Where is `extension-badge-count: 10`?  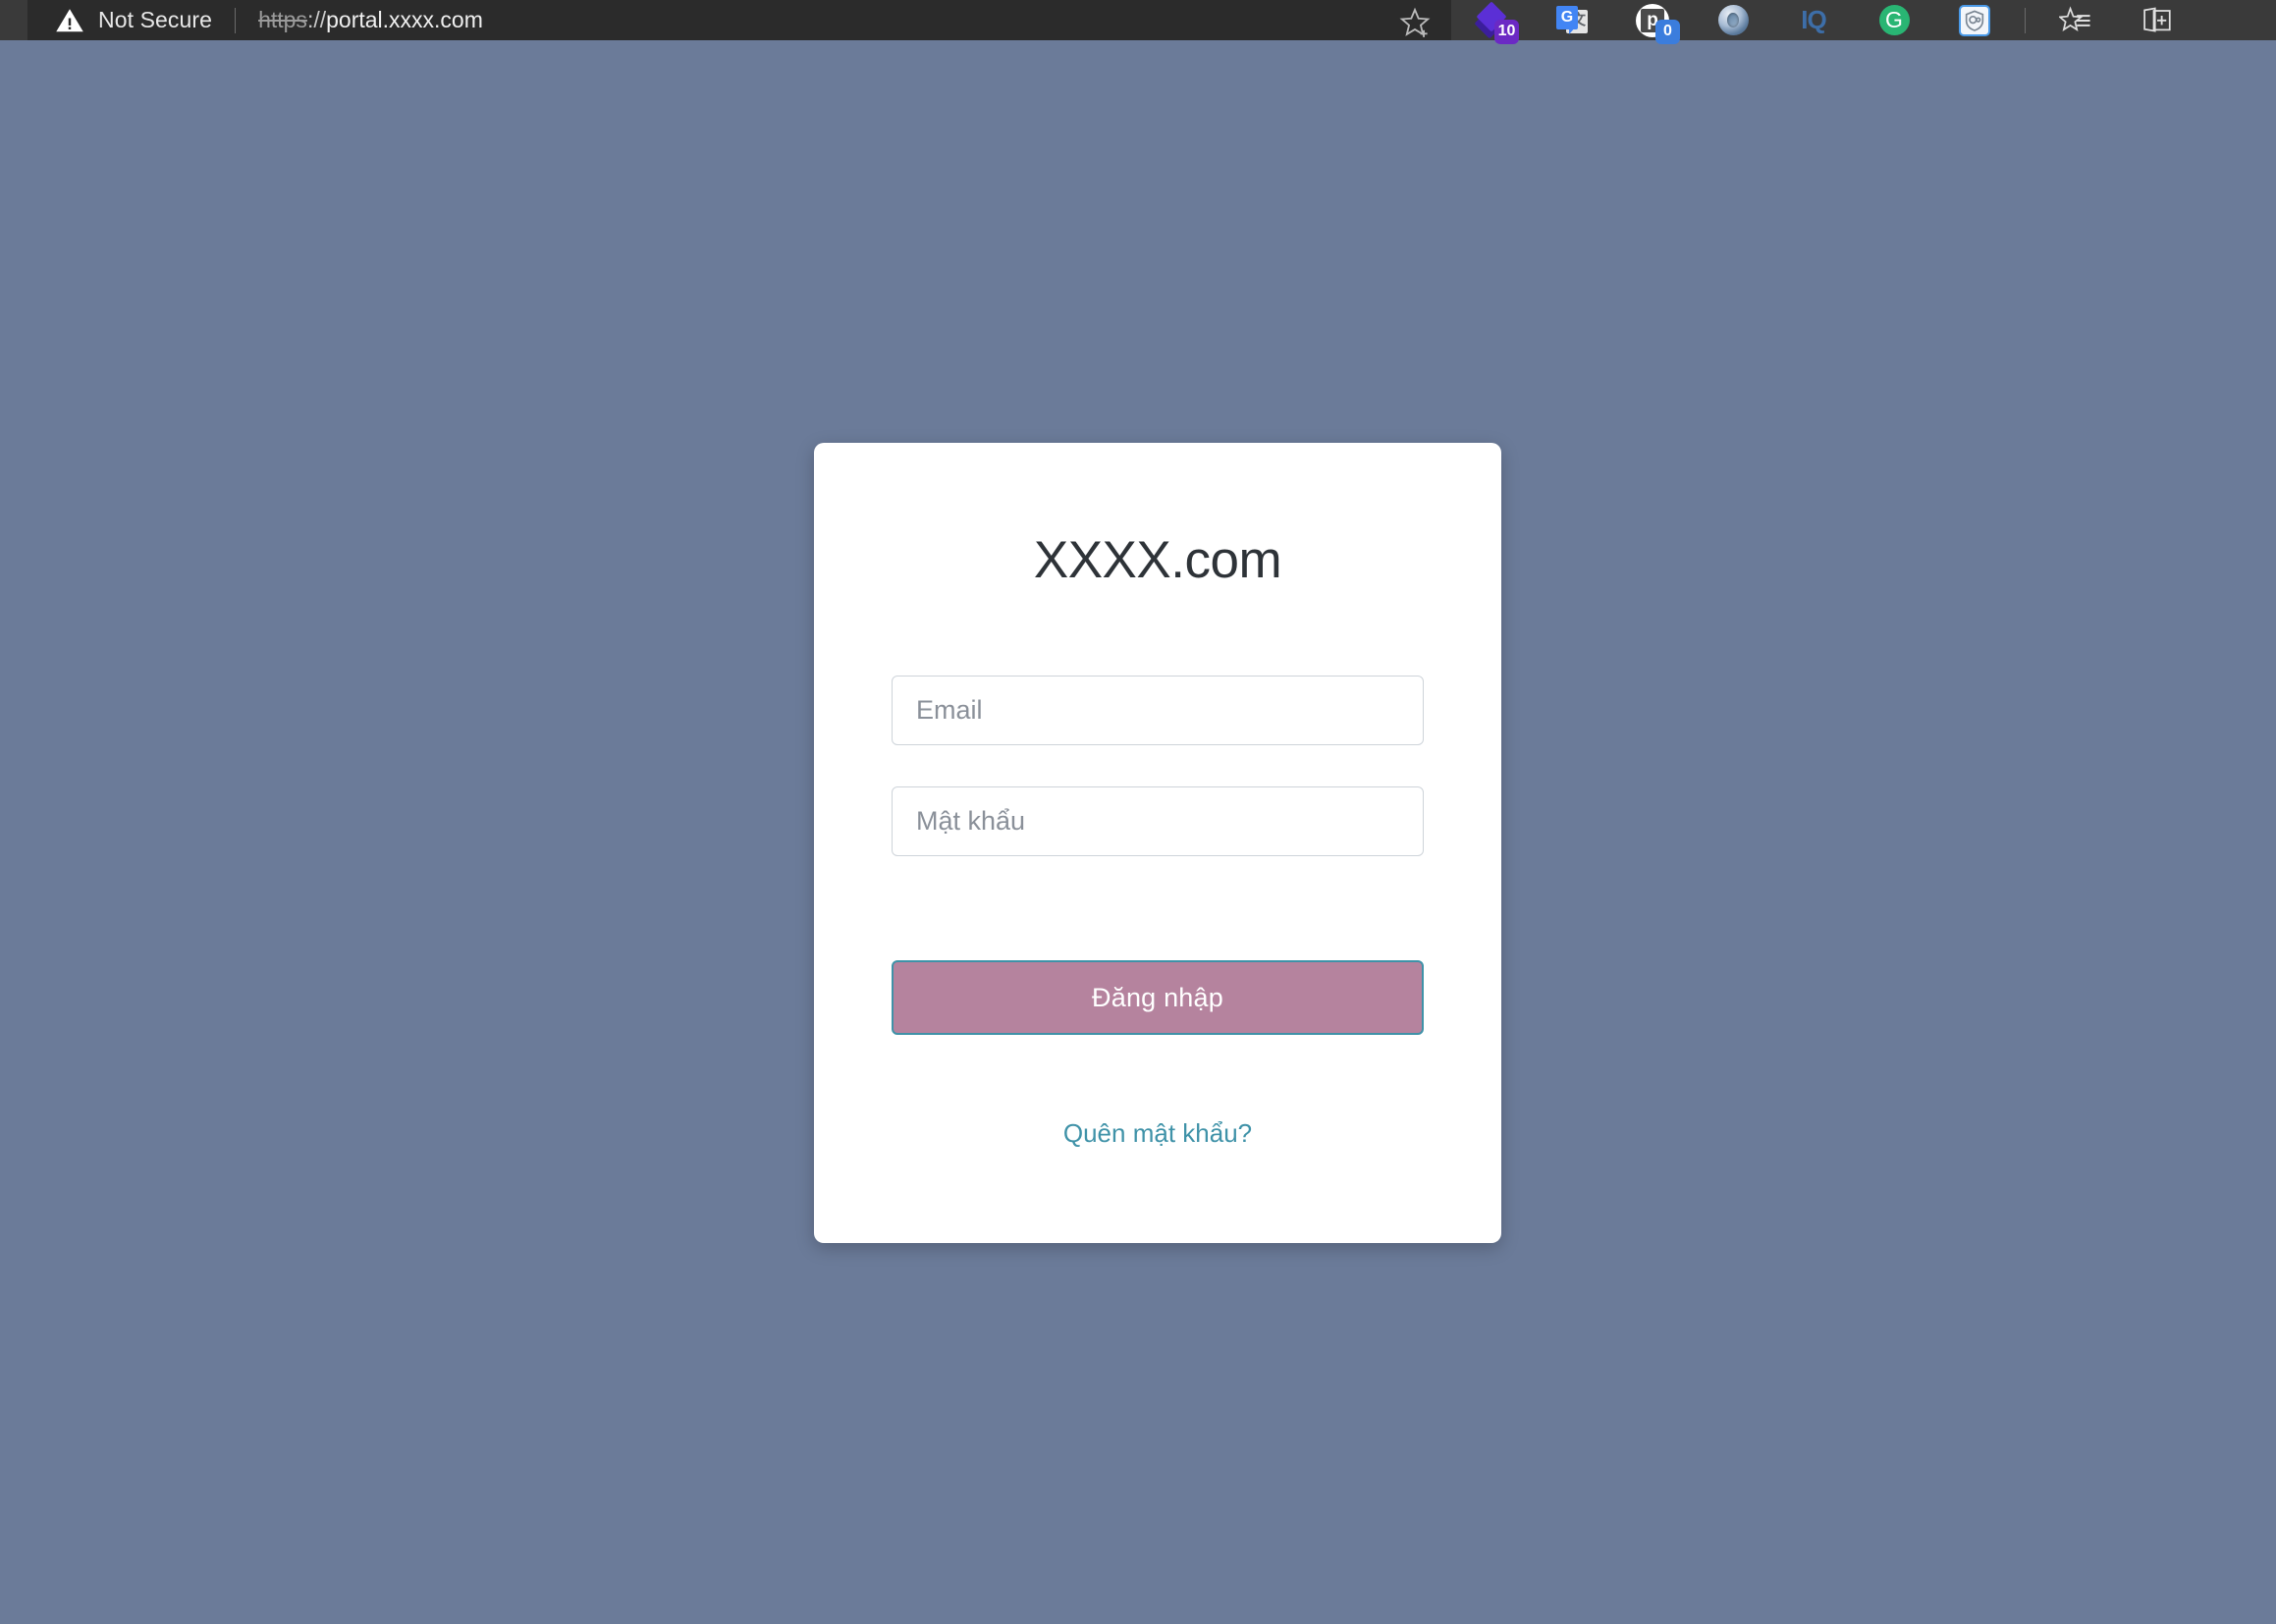 extension-badge-count: 10 is located at coordinates (1506, 31).